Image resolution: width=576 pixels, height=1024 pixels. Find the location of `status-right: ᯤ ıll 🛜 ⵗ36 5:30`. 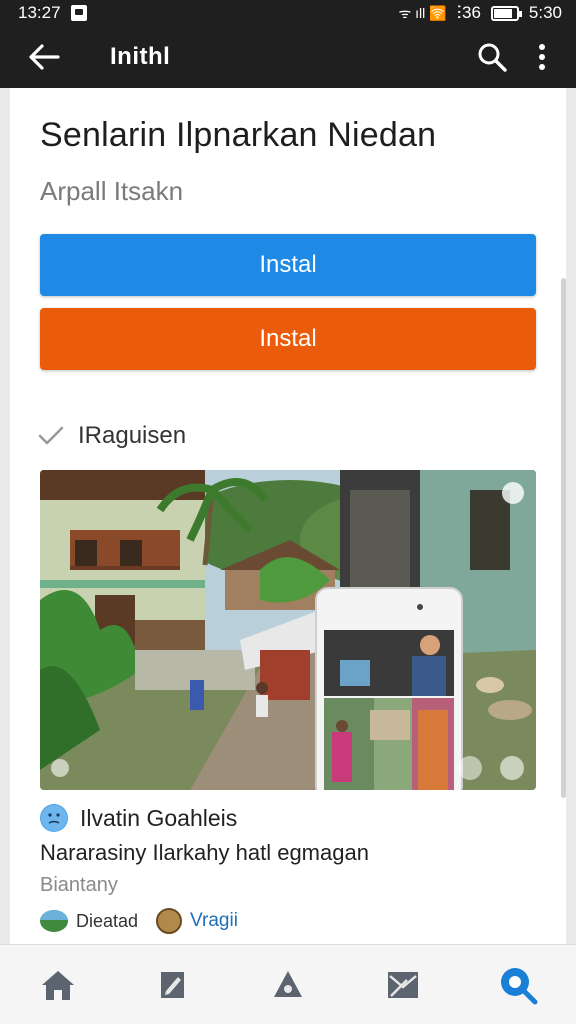

status-right: ᯤ ıll 🛜 ⵗ36 5:30 is located at coordinates (480, 13).